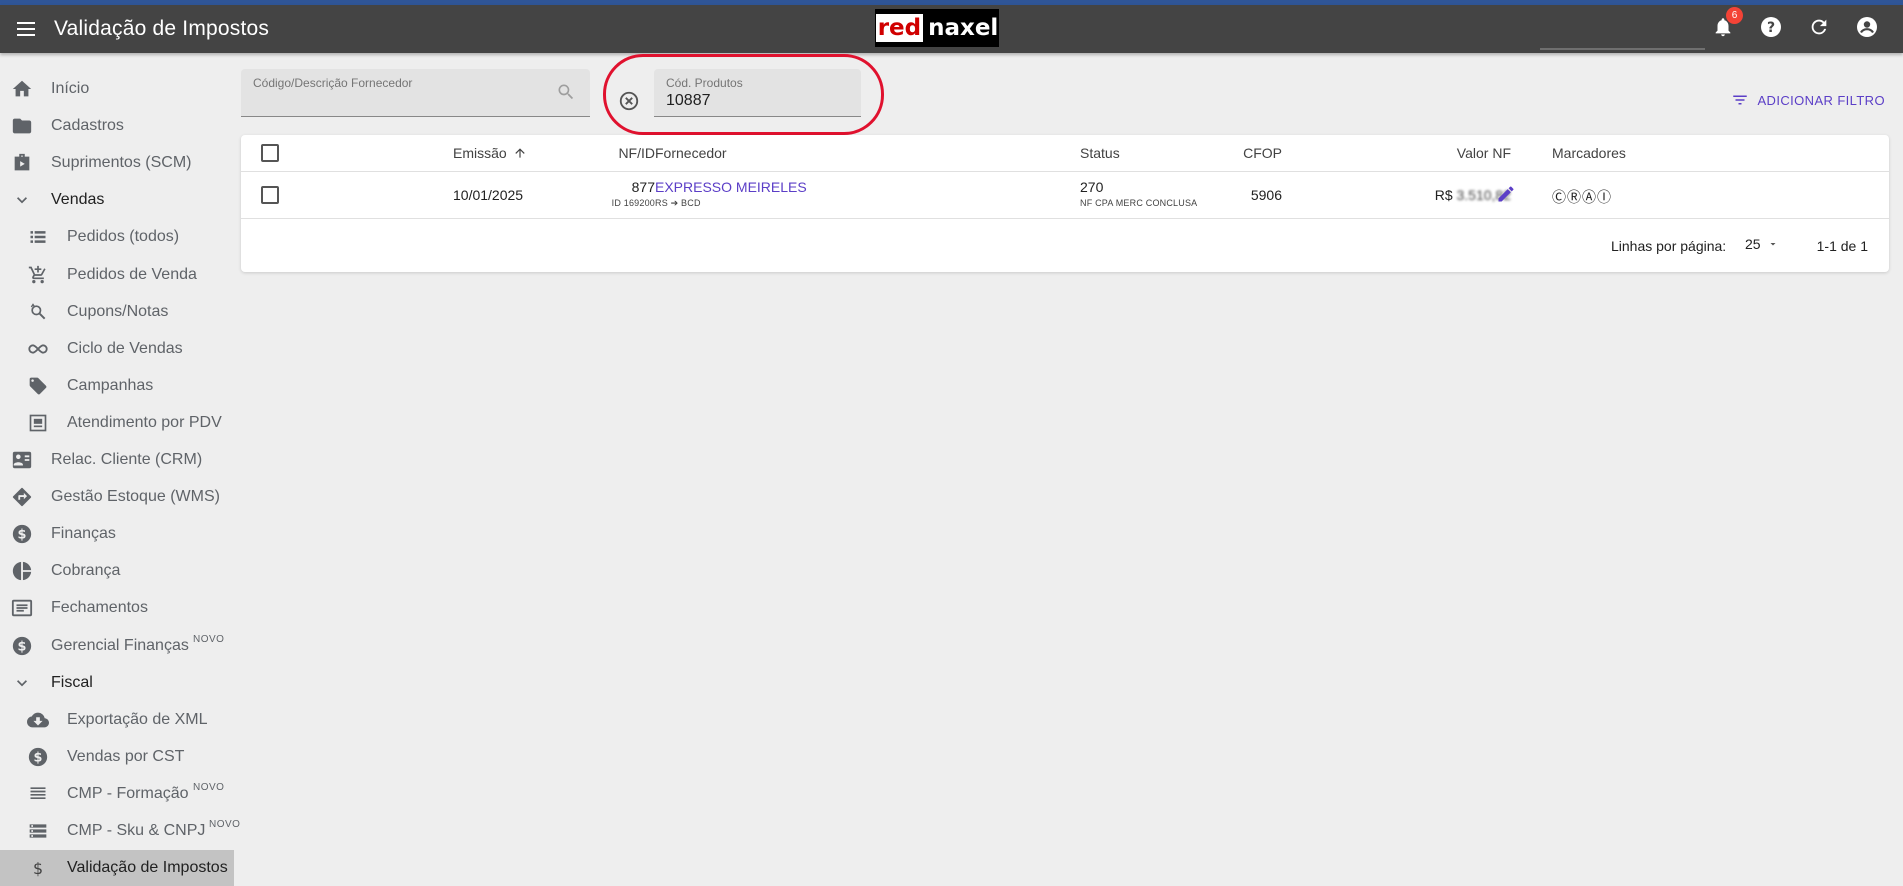 The height and width of the screenshot is (886, 1903). I want to click on tag-icon, so click(38, 386).